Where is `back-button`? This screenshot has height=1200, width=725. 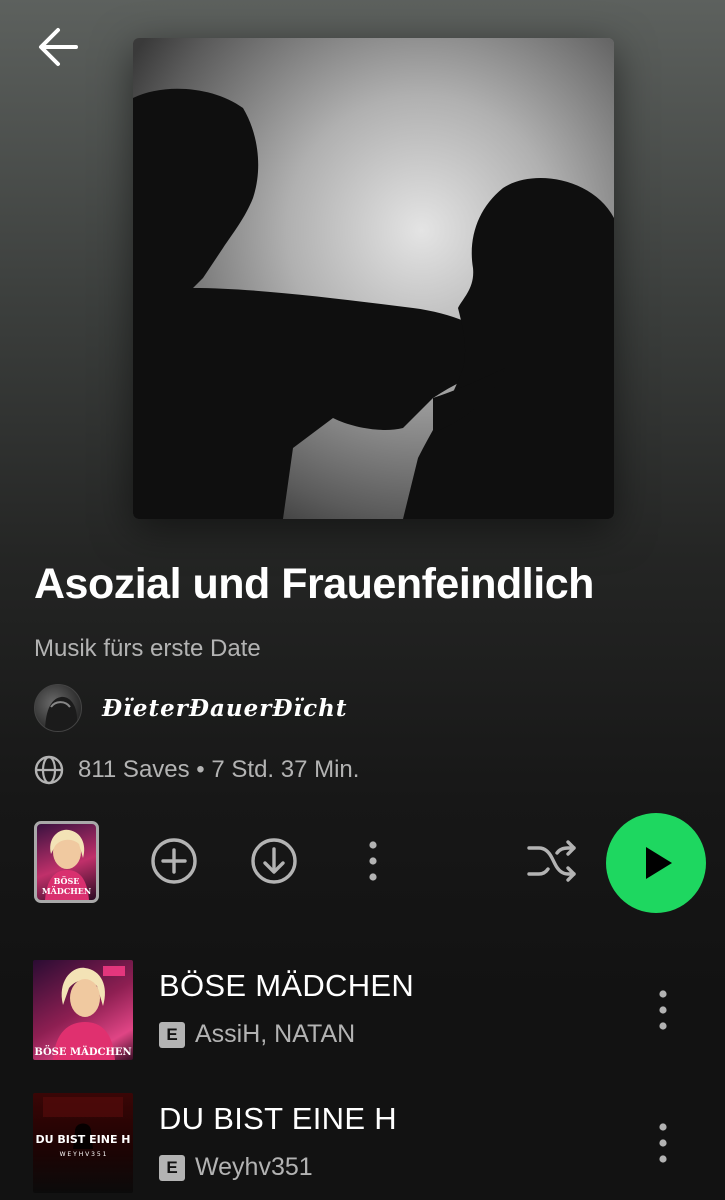
back-button is located at coordinates (58, 47).